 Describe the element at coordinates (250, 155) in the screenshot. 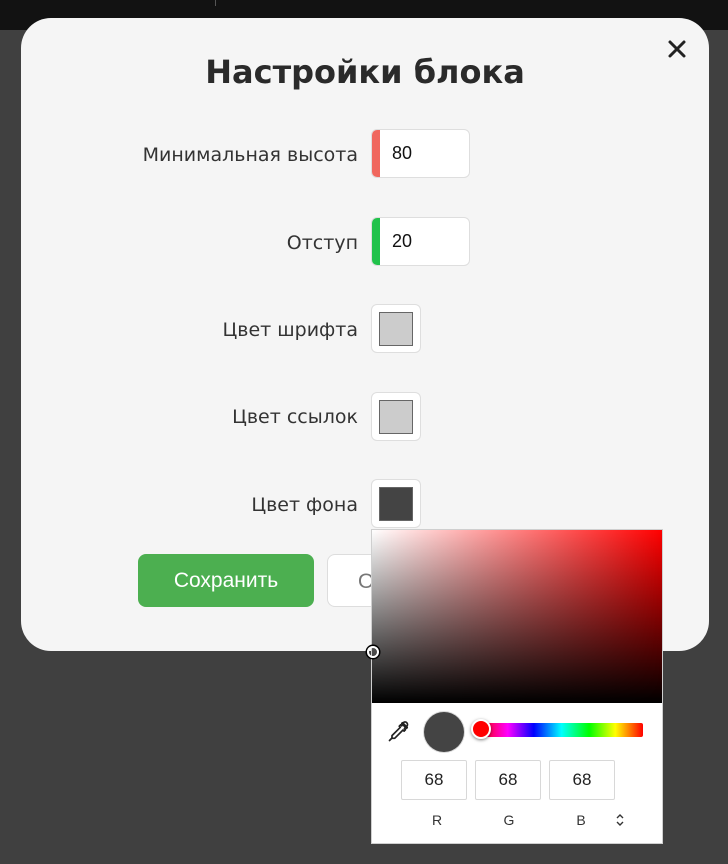

I see `min-height-label: Минимальная высота` at that location.